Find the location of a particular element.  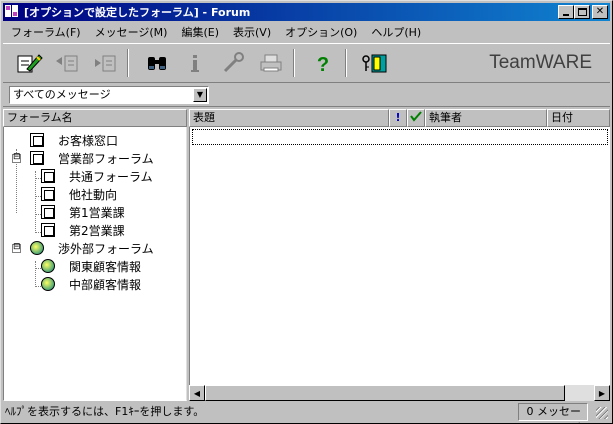

reply-button is located at coordinates (67, 63).